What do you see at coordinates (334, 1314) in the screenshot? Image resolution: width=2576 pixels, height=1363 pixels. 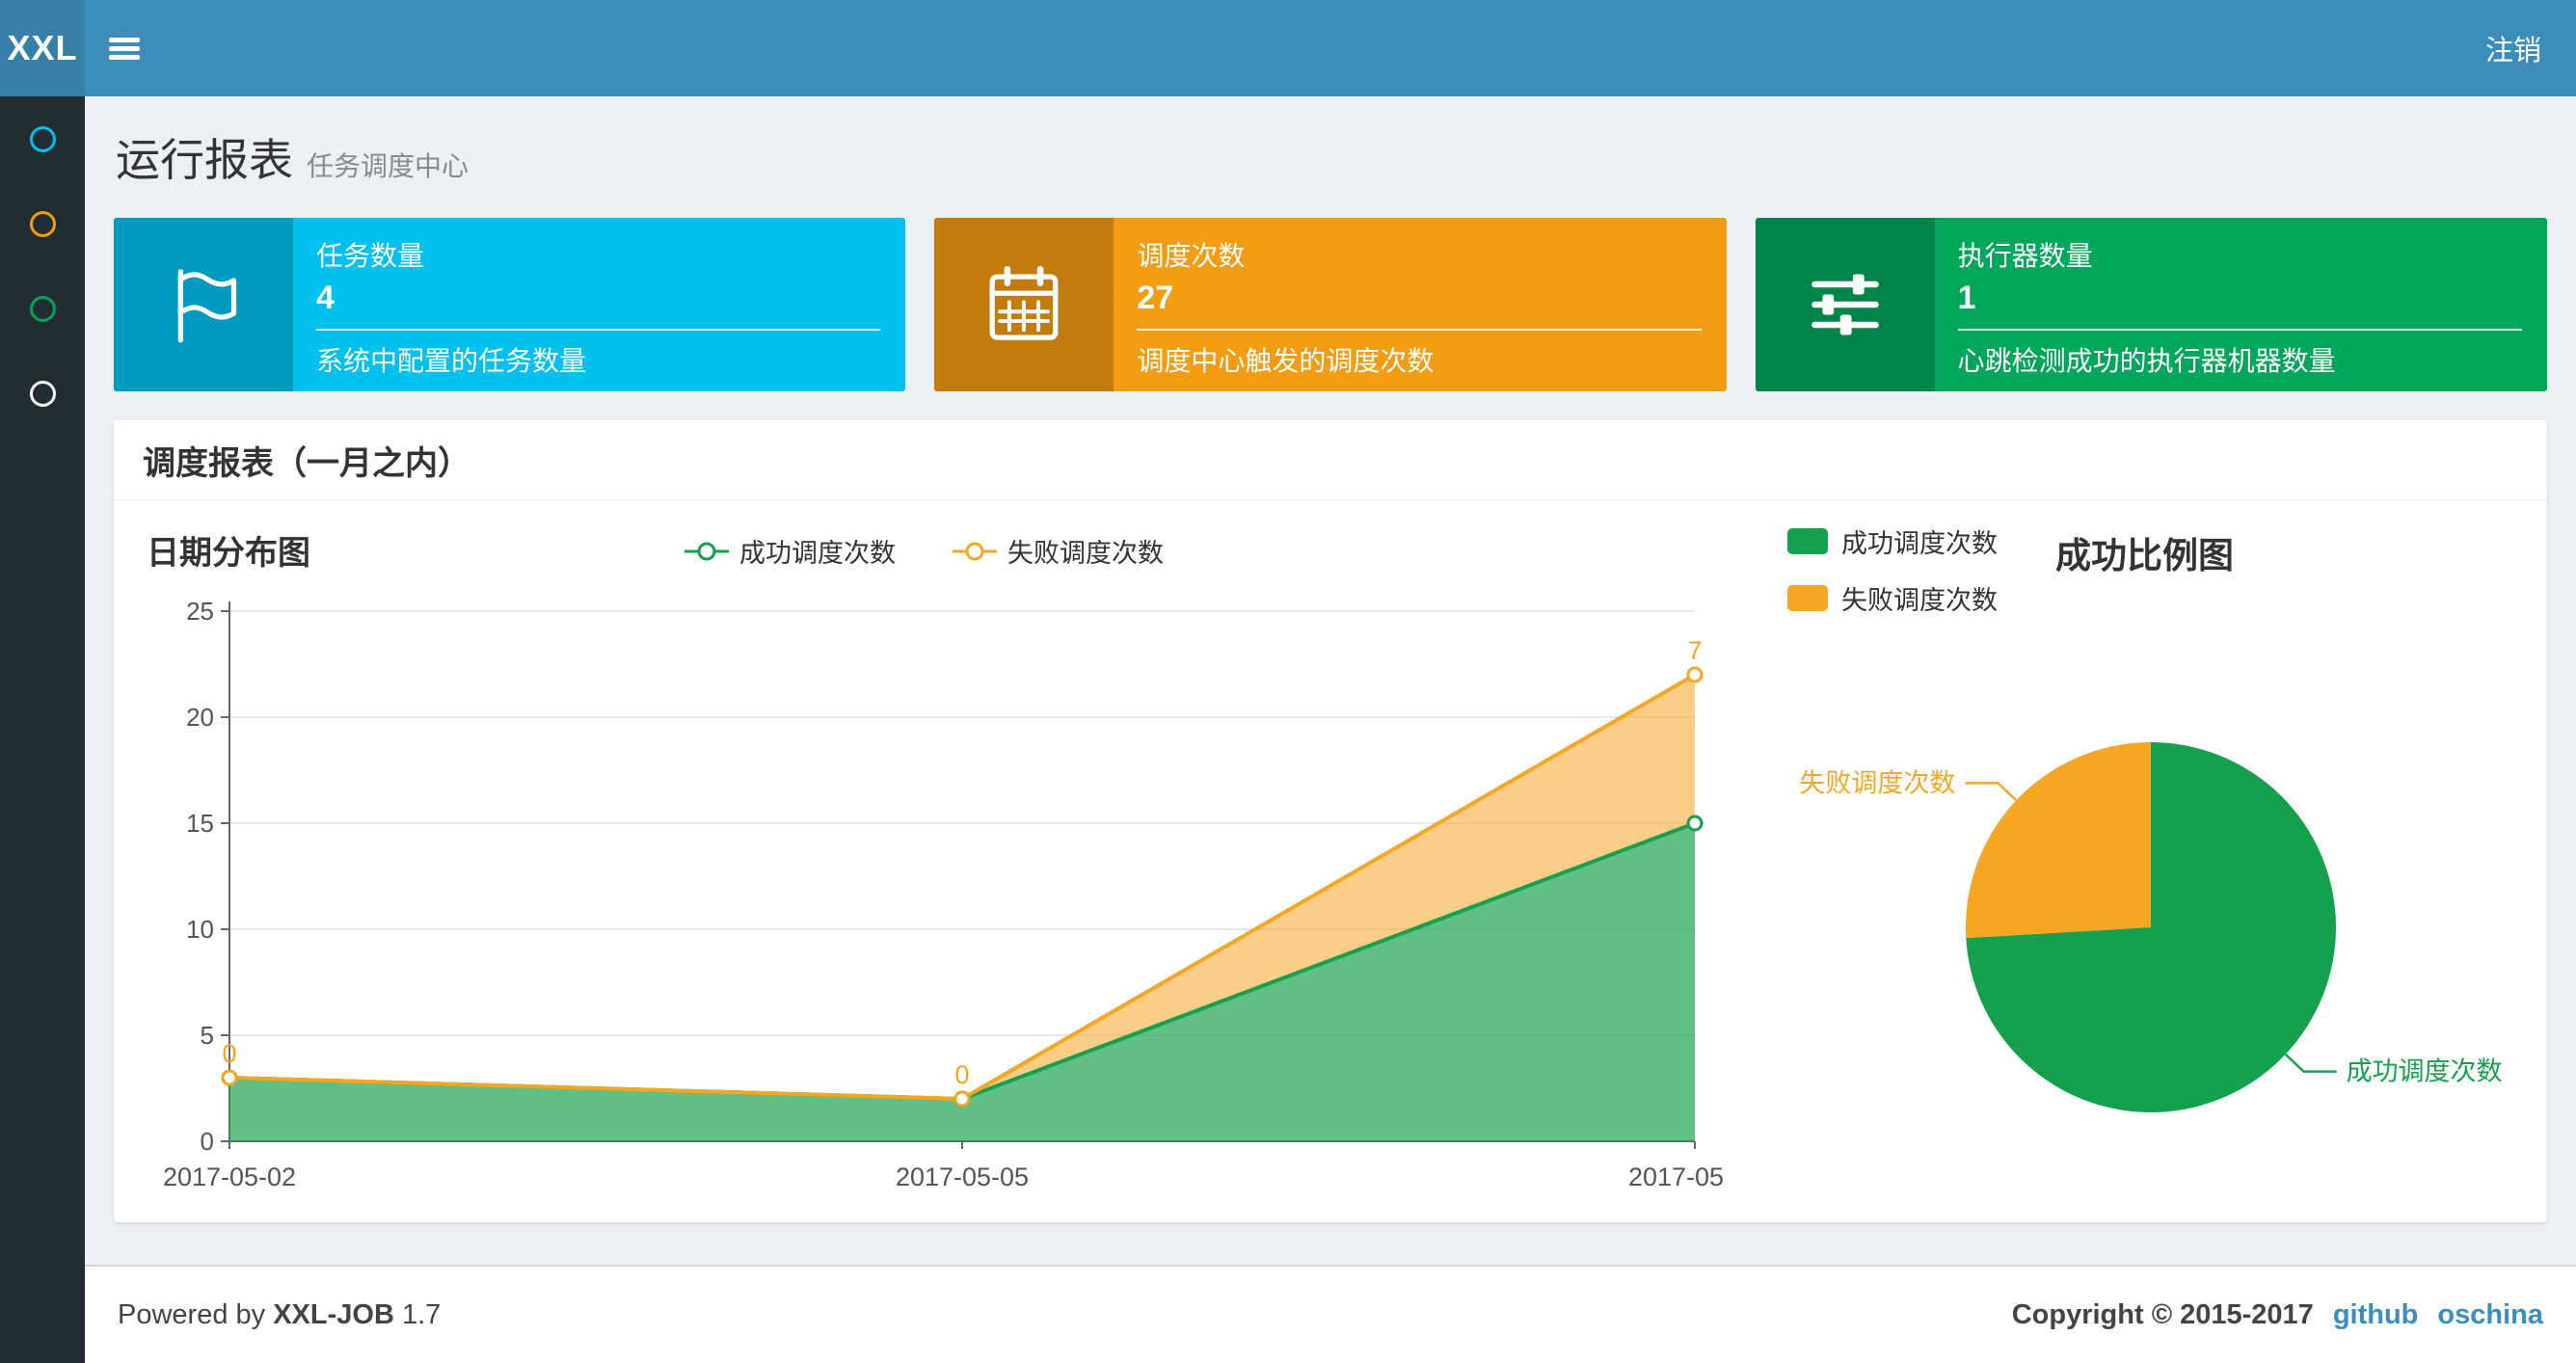 I see `product-name: XXL-JOB` at bounding box center [334, 1314].